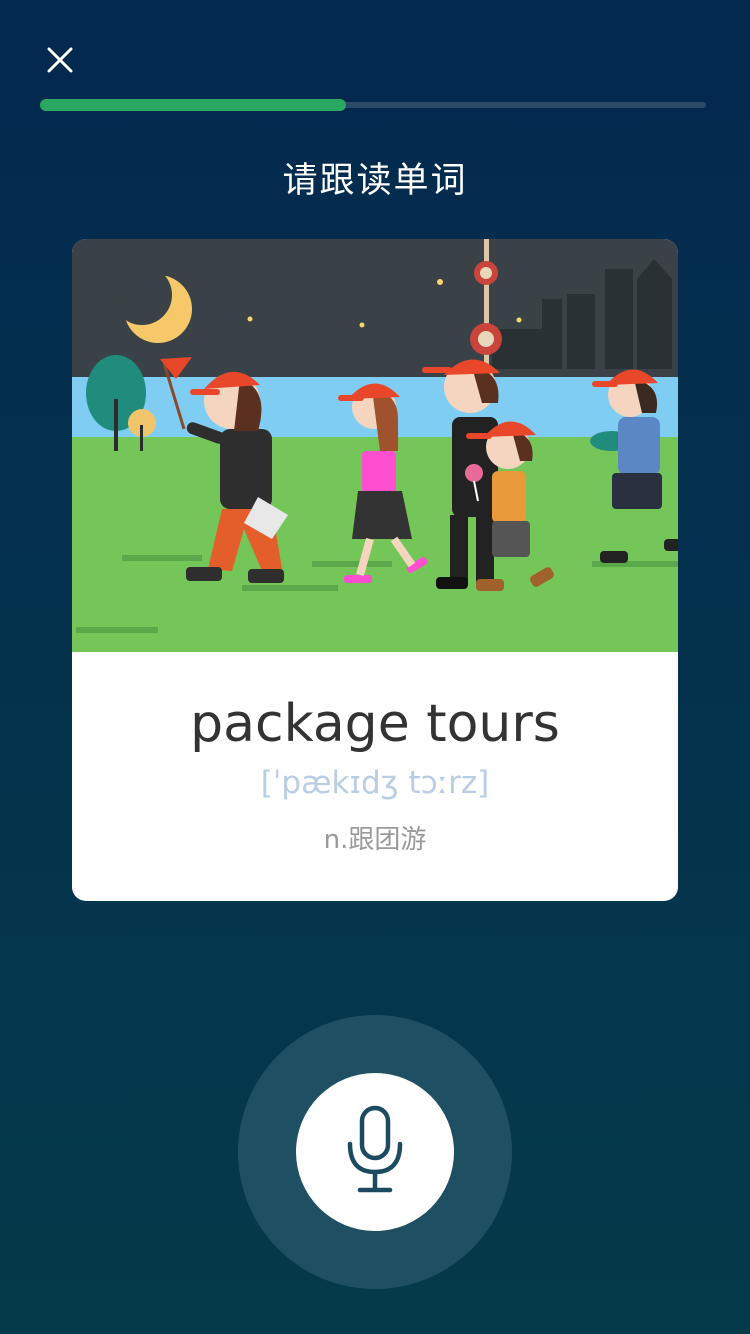  What do you see at coordinates (373, 105) in the screenshot?
I see `progress-bar` at bounding box center [373, 105].